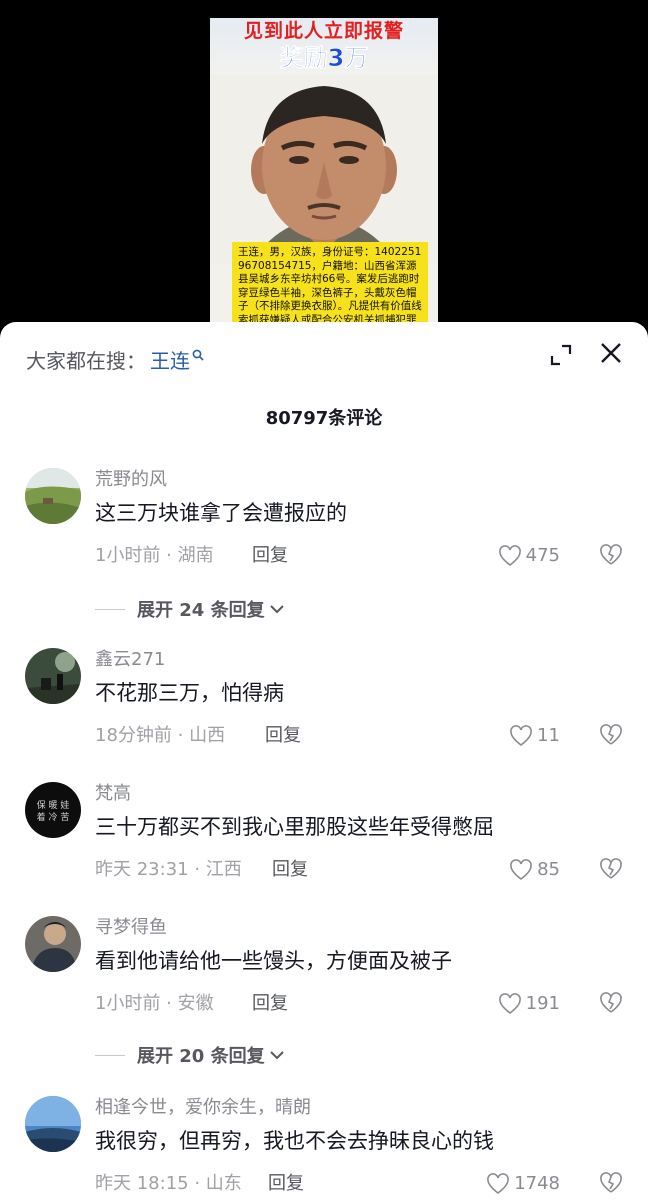  What do you see at coordinates (130, 660) in the screenshot?
I see `comment-username: 鑫云271` at bounding box center [130, 660].